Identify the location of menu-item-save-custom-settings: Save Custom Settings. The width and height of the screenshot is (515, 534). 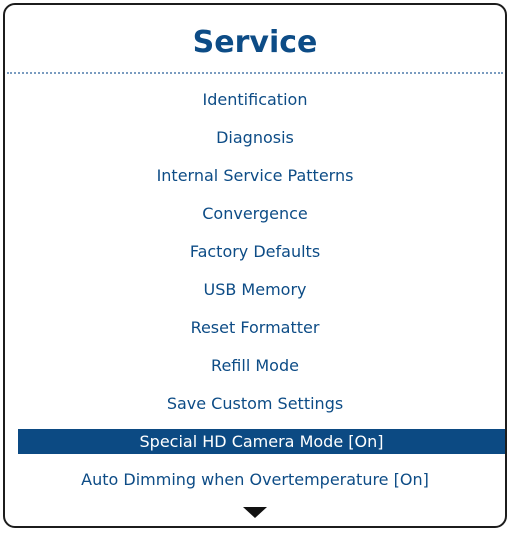
(255, 404).